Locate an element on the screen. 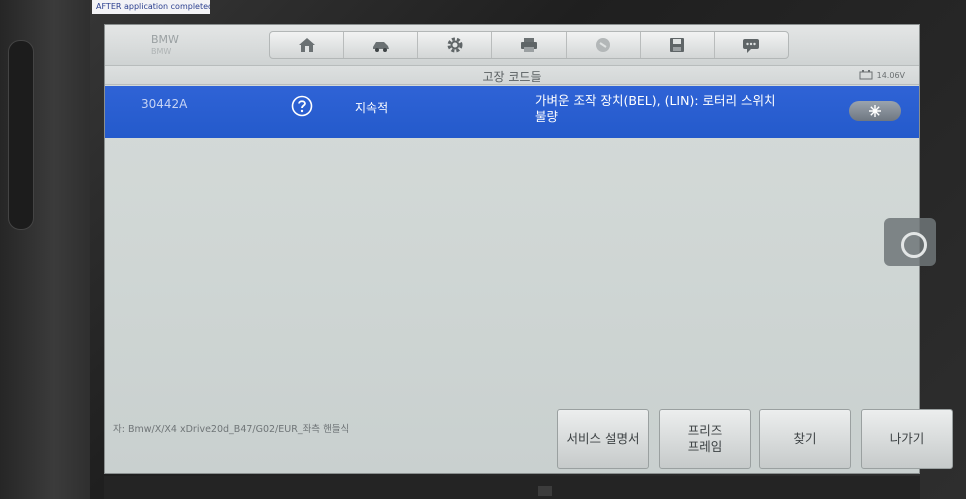  home-button is located at coordinates (307, 45).